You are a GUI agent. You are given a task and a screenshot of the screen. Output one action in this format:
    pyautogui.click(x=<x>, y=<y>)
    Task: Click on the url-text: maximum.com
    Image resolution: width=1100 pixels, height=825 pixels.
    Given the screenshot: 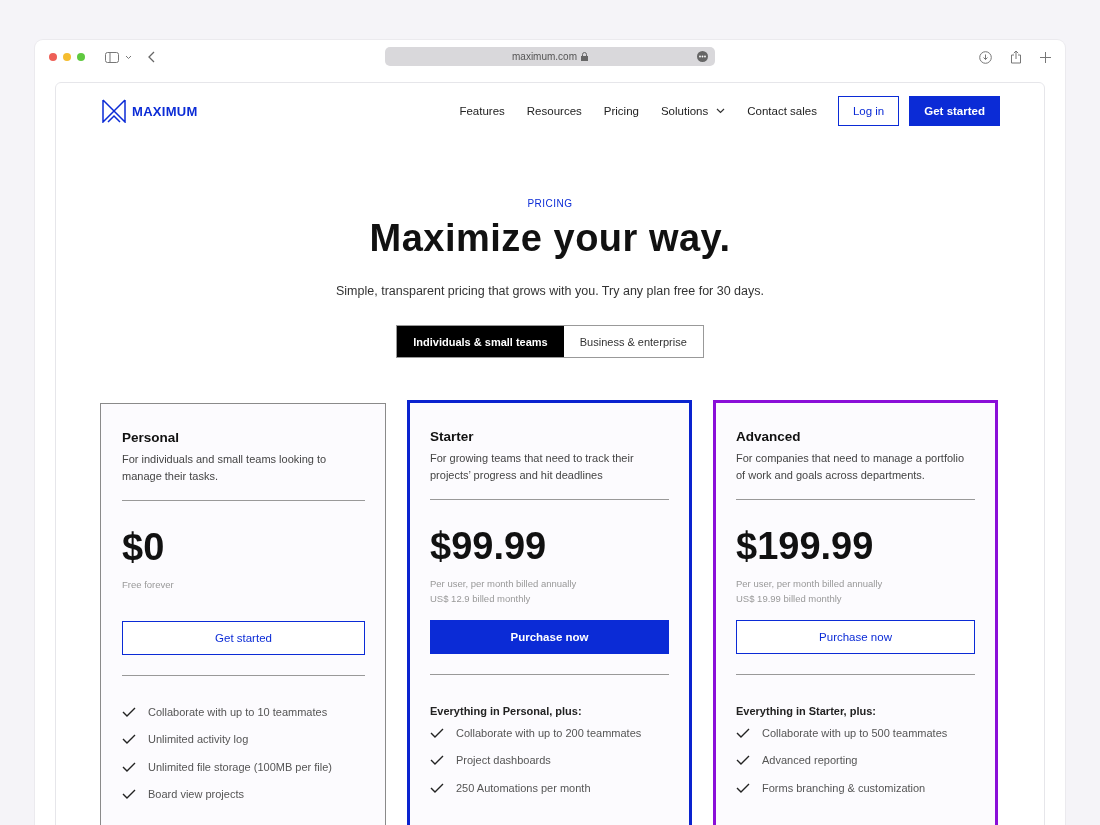 What is the action you would take?
    pyautogui.click(x=544, y=56)
    